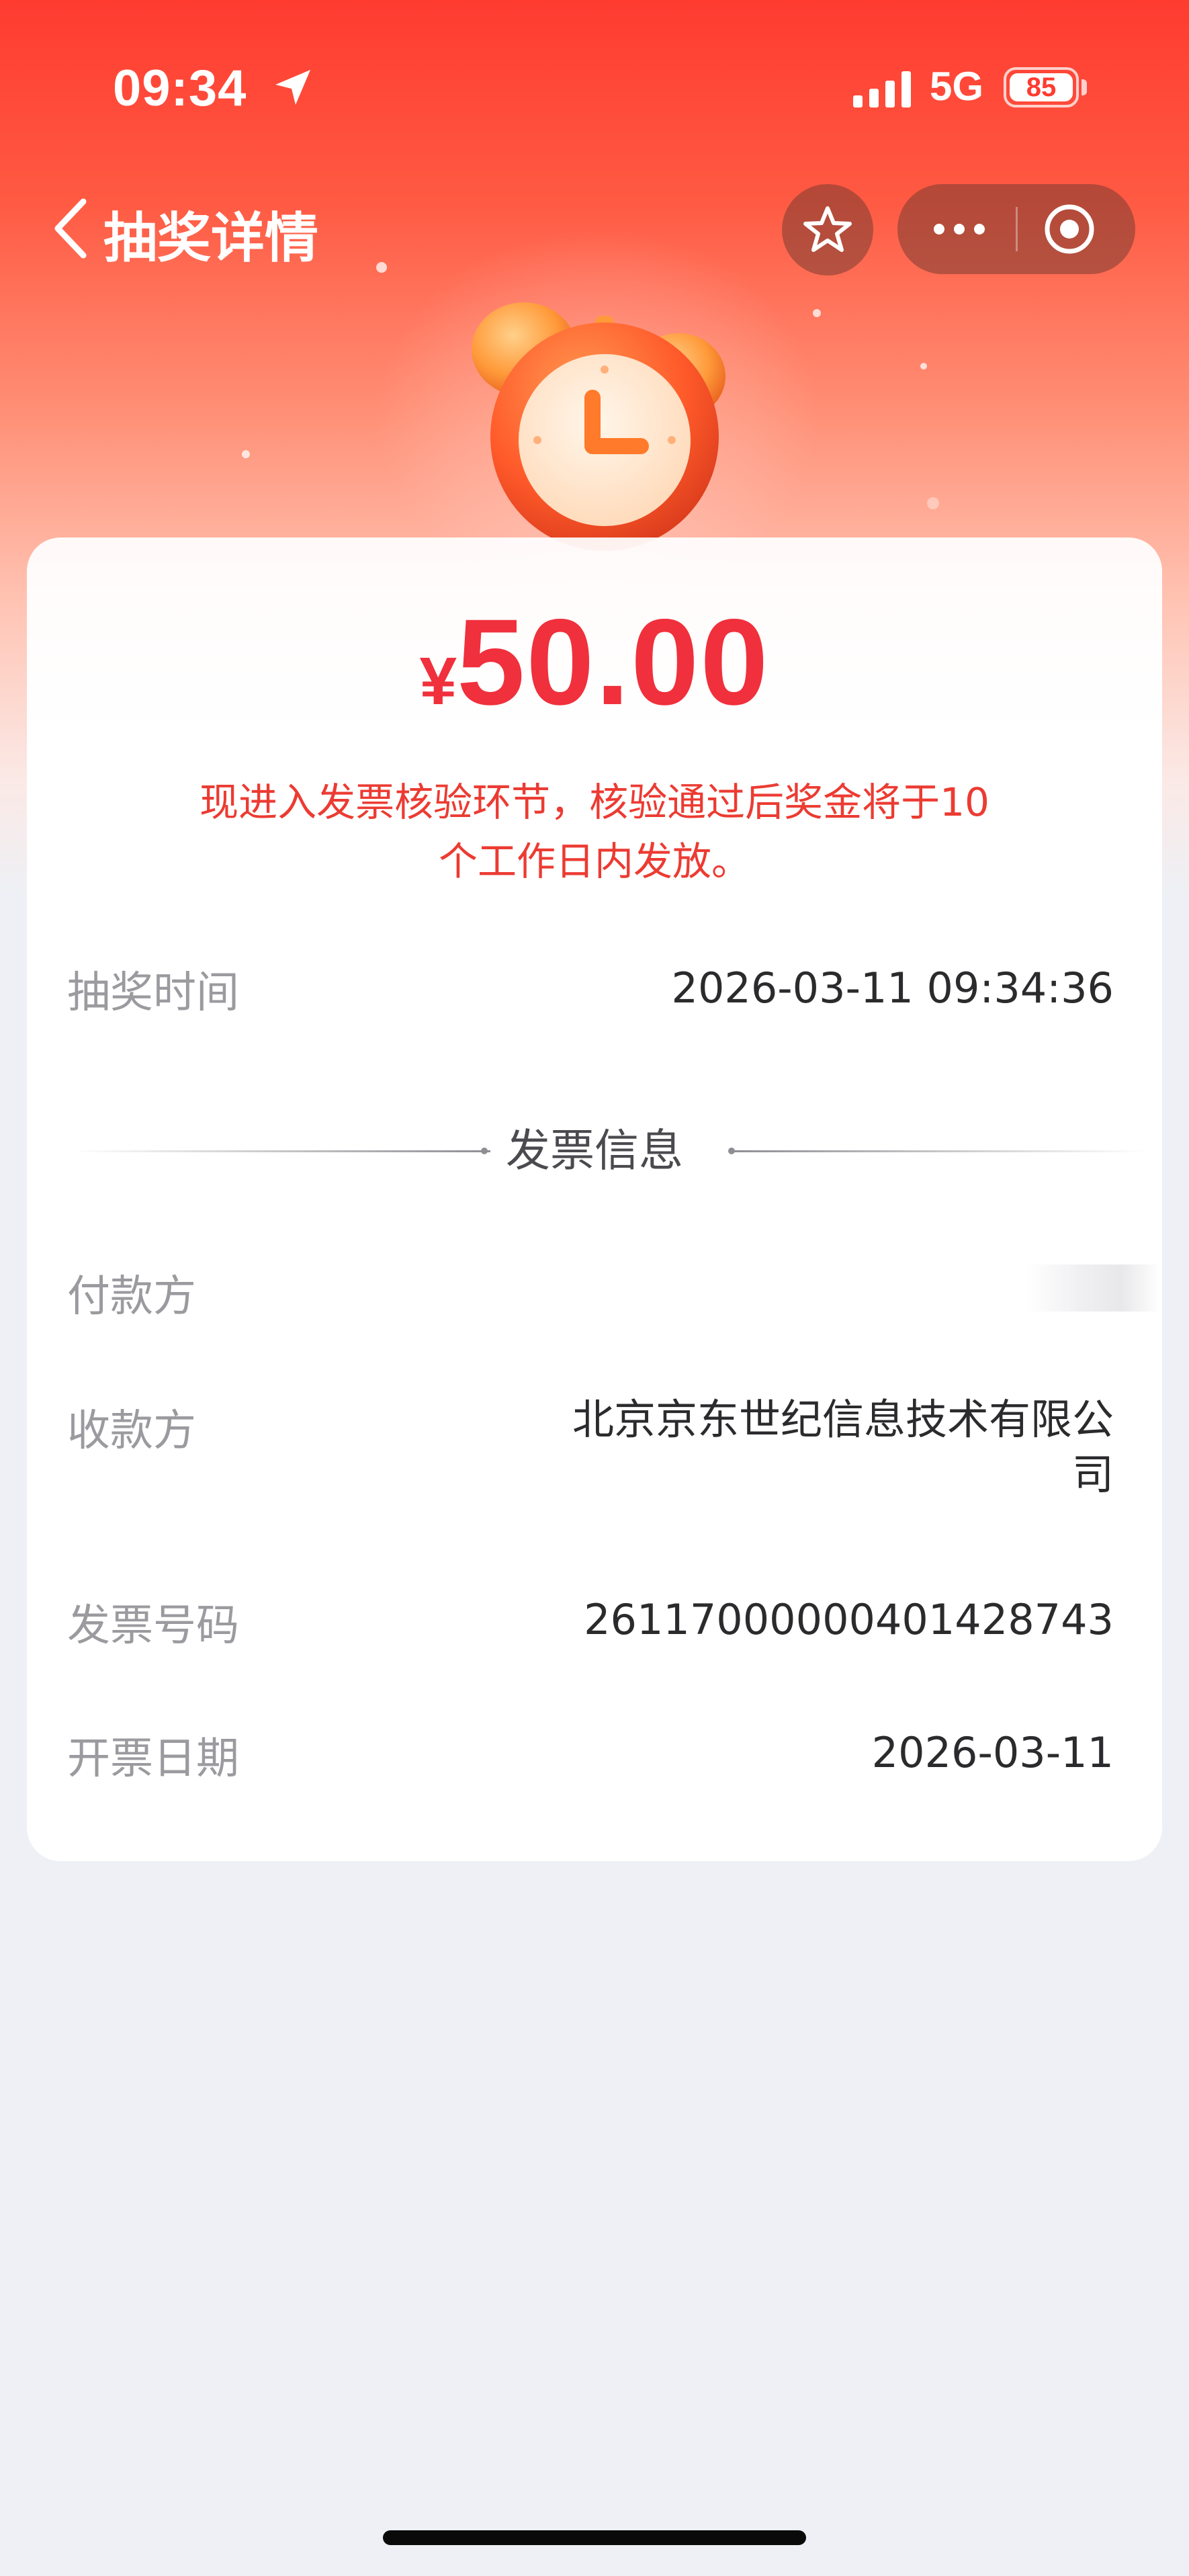 This screenshot has width=1189, height=2576. Describe the element at coordinates (594, 802) in the screenshot. I see `notice-line: 现进入发票核验环节，核验通过后奖金将于10` at that location.